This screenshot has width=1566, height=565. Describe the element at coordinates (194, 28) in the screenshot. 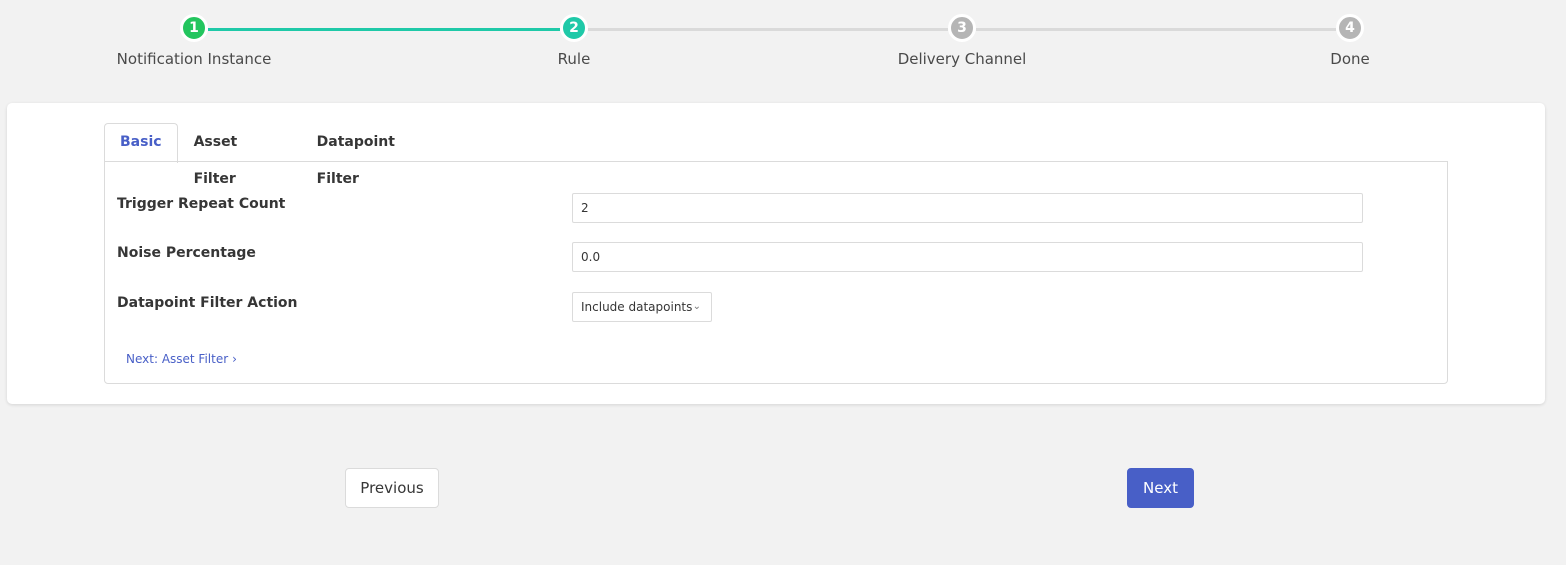

I see `step-number-badge: 1` at that location.